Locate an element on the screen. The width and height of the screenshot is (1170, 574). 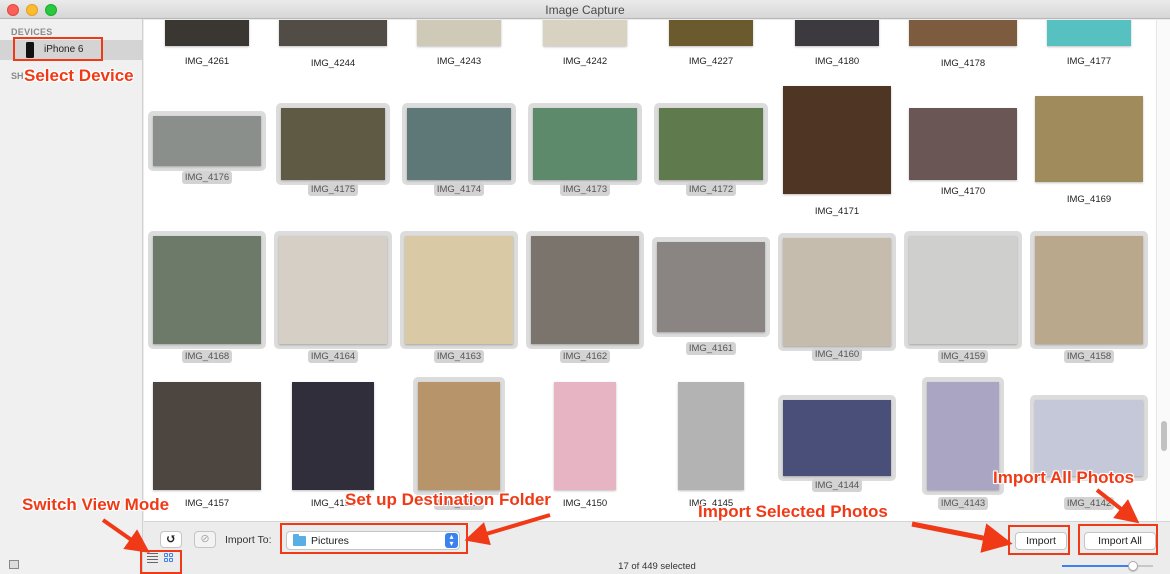
photo-name: IMG_4159 is located at coordinates (963, 356).